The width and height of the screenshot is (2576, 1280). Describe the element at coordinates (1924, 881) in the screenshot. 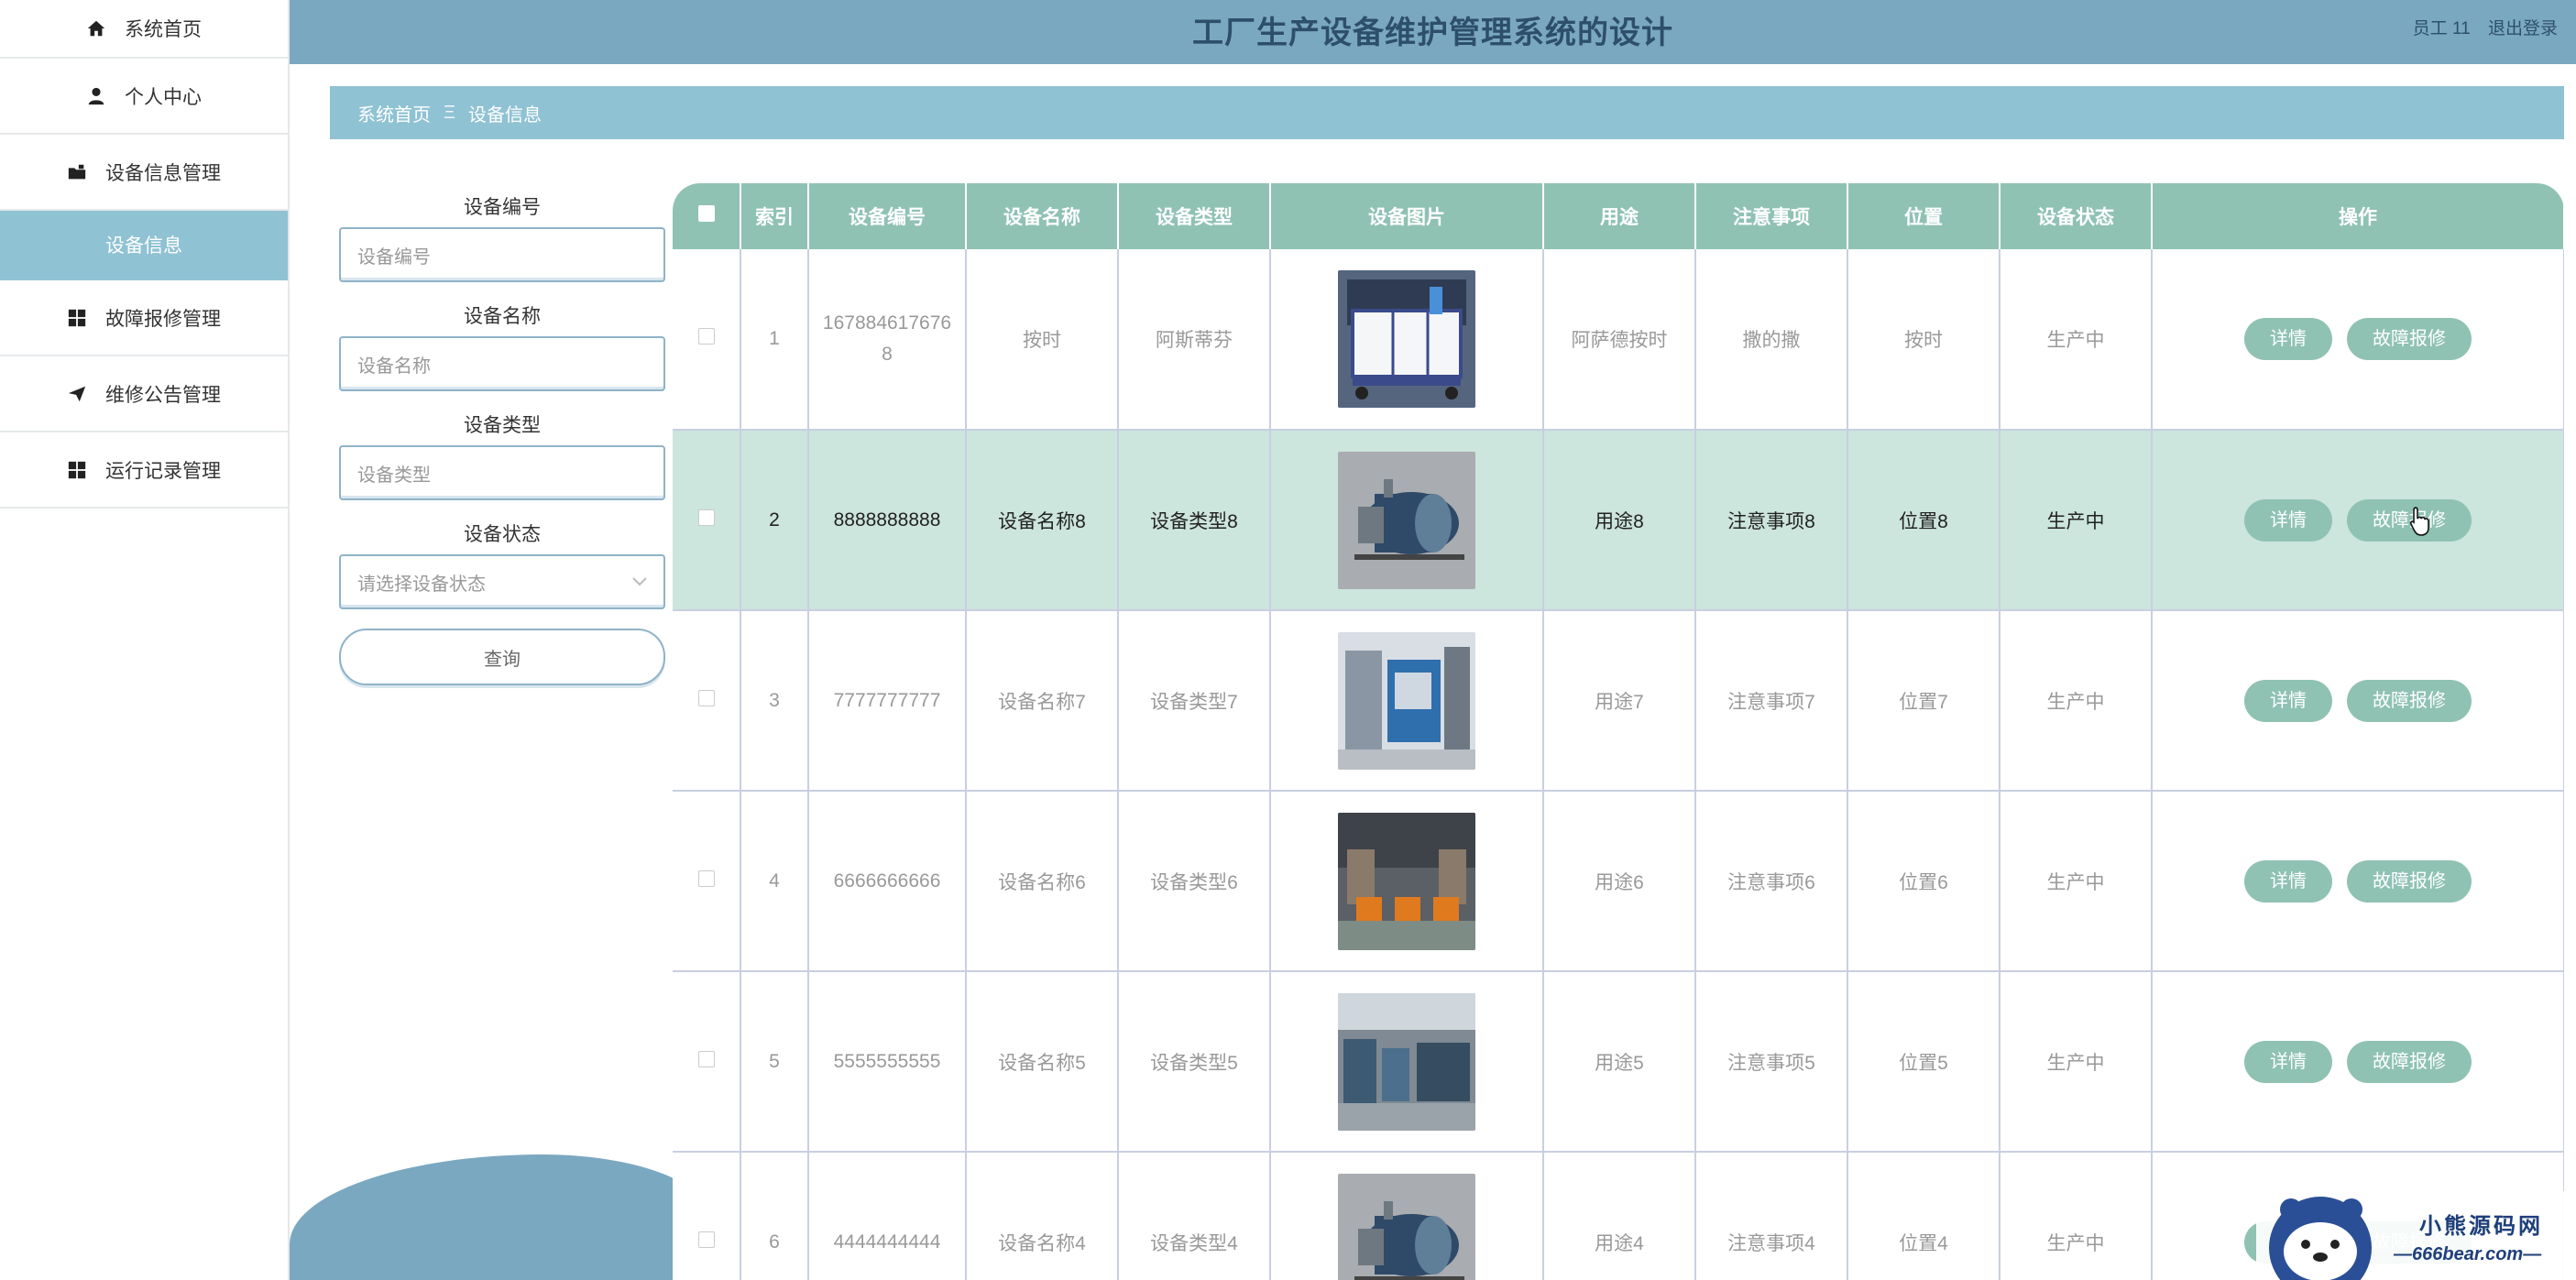

I see `location-cell: 位置6` at that location.